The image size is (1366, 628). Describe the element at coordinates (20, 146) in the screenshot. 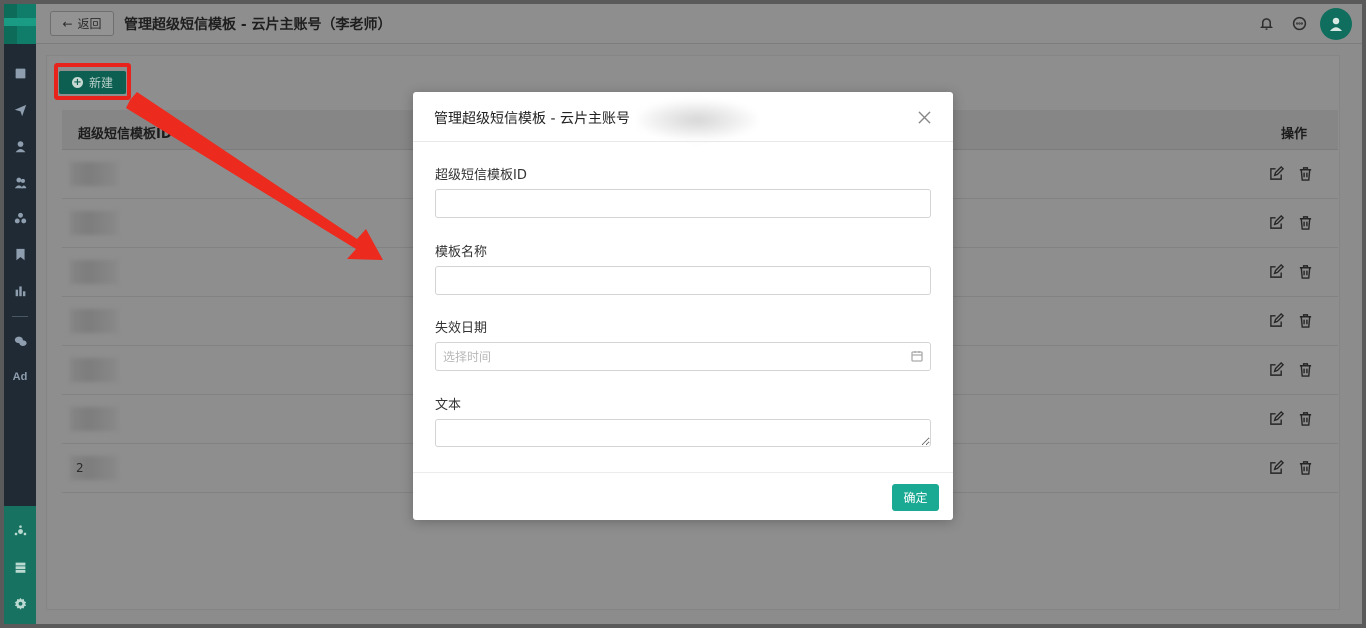

I see `user-icon` at that location.